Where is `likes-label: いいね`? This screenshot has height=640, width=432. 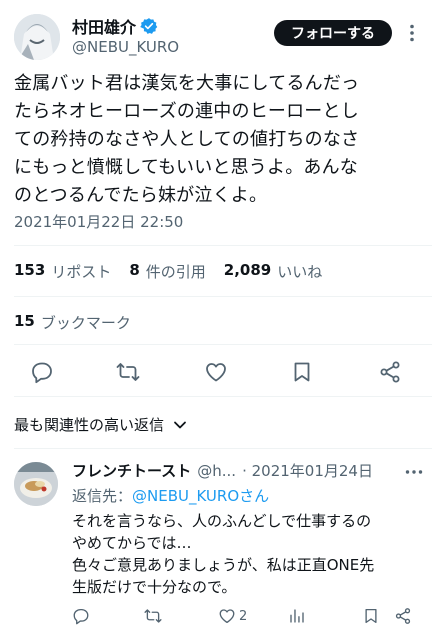 likes-label: いいね is located at coordinates (299, 271).